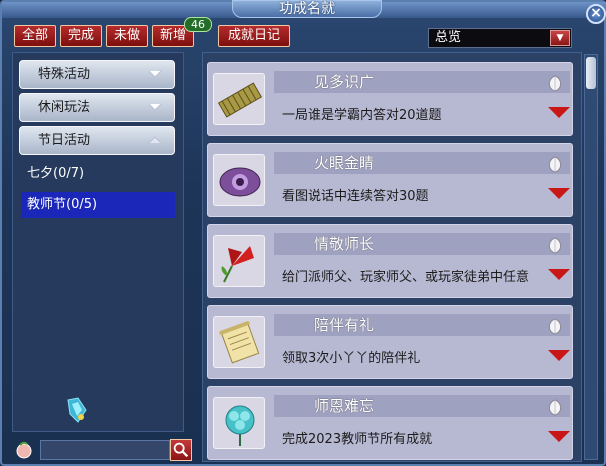  Describe the element at coordinates (344, 406) in the screenshot. I see `achievement-name: 师恩难忘` at that location.